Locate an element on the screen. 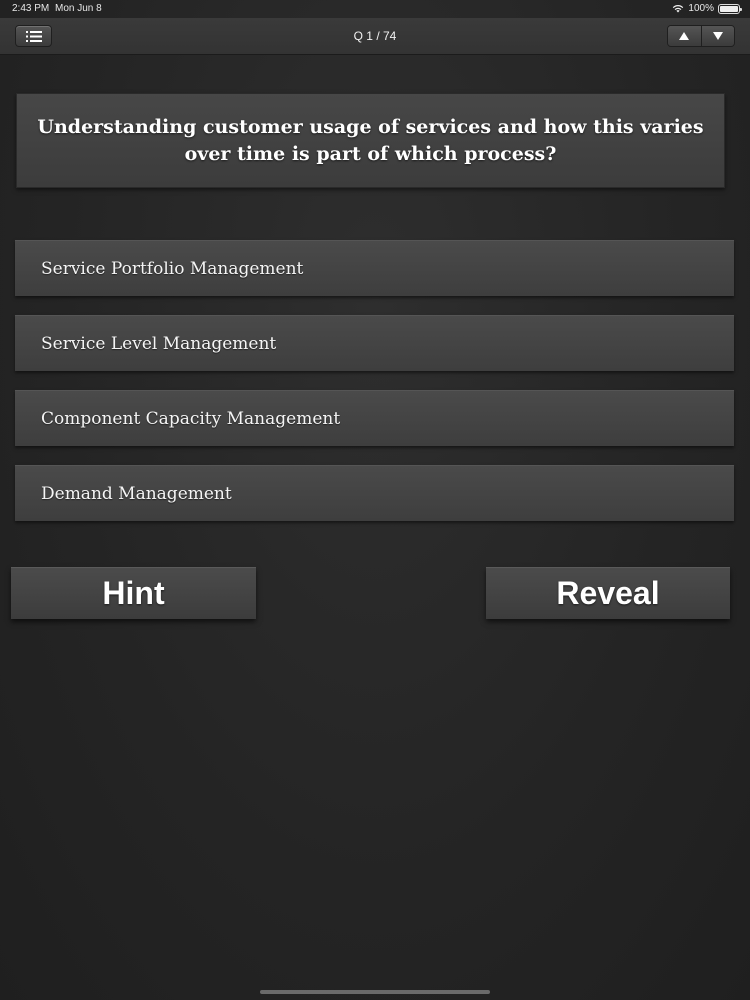 Image resolution: width=750 pixels, height=1000 pixels. wifi-icon is located at coordinates (678, 8).